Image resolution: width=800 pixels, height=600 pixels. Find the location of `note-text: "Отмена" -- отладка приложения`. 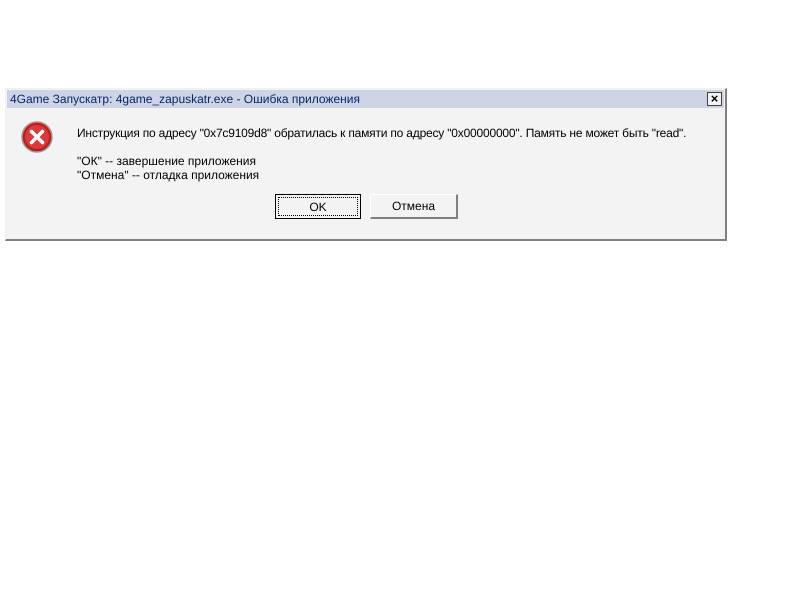

note-text: "Отмена" -- отладка приложения is located at coordinates (168, 175).